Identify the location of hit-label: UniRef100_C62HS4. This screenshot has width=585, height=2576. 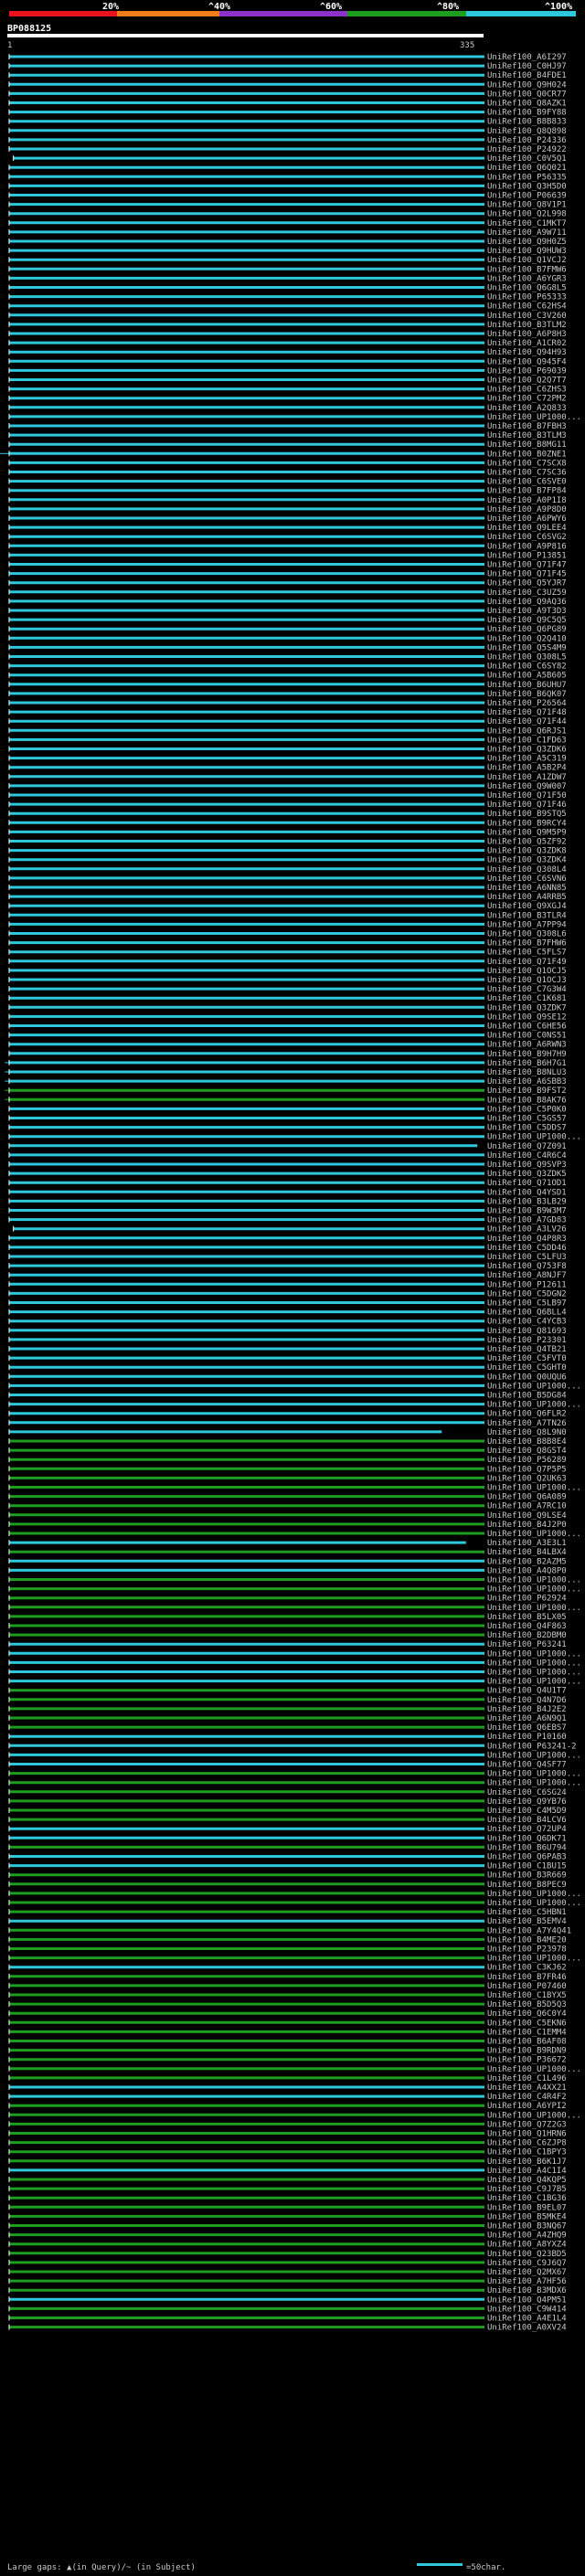
(527, 307).